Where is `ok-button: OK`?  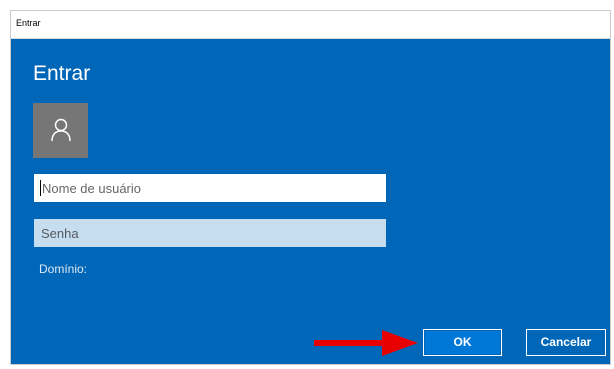 ok-button: OK is located at coordinates (462, 342).